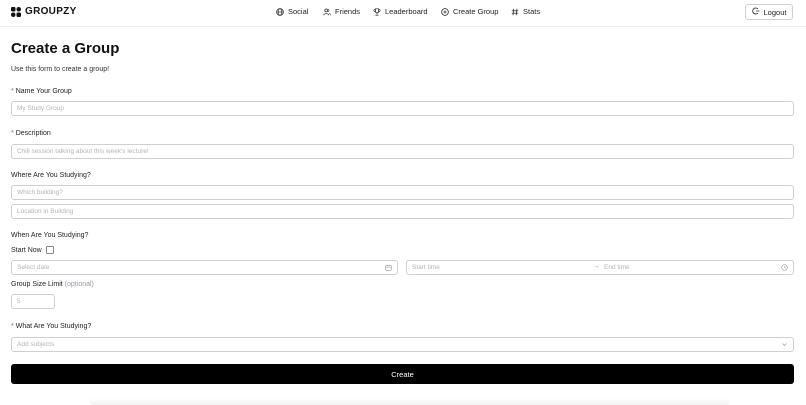 This screenshot has width=806, height=405. What do you see at coordinates (45, 211) in the screenshot?
I see `location-placeholder: Location in Building` at bounding box center [45, 211].